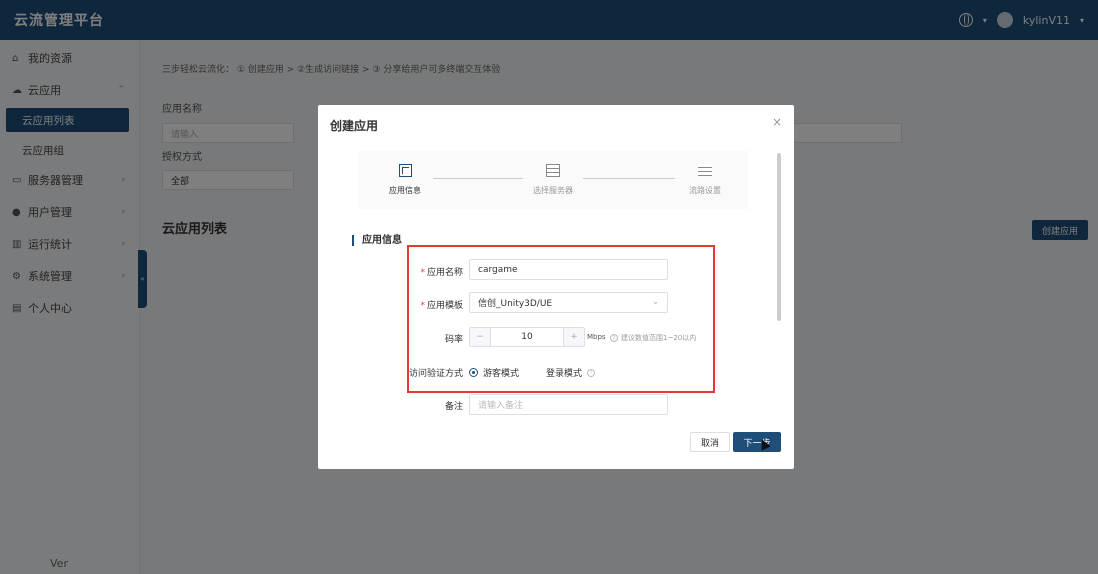 The image size is (1098, 574). What do you see at coordinates (705, 170) in the screenshot?
I see `sliders-icon` at bounding box center [705, 170].